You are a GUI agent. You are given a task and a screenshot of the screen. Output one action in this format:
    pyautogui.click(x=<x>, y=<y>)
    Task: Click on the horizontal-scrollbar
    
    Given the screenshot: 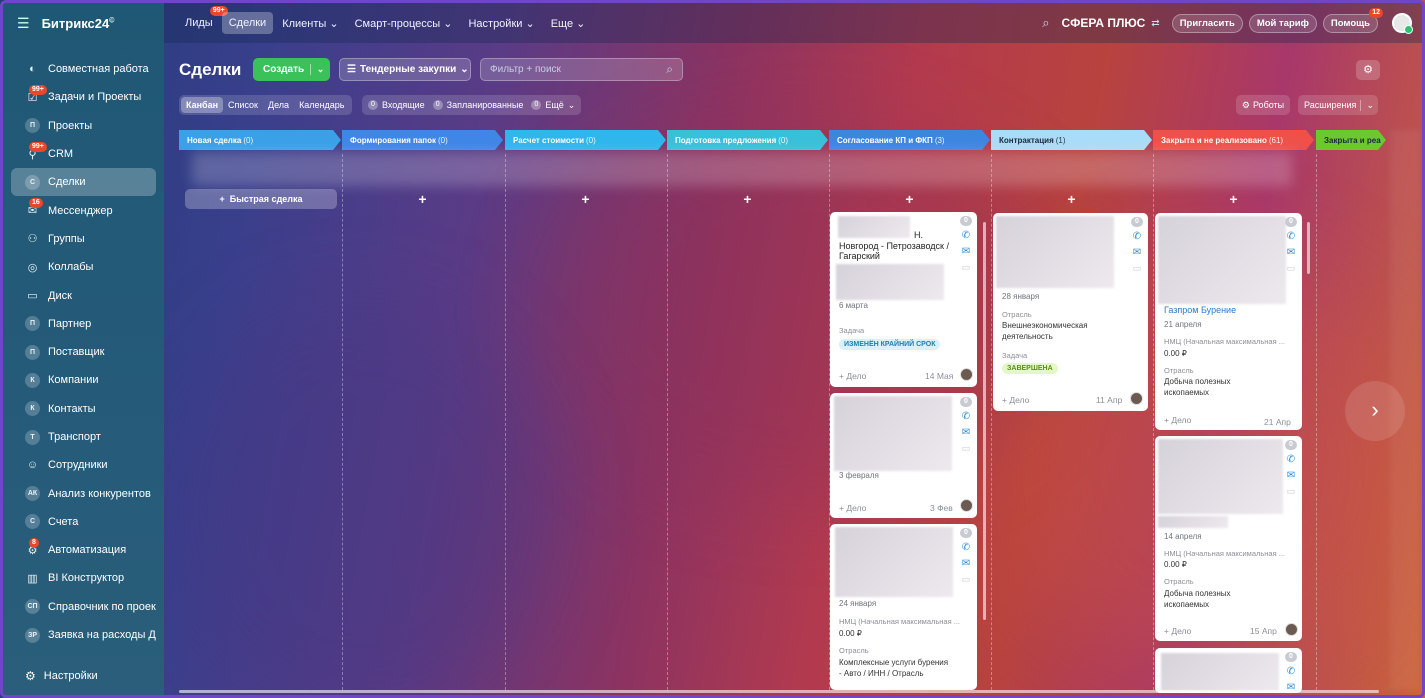 What is the action you would take?
    pyautogui.click(x=779, y=691)
    